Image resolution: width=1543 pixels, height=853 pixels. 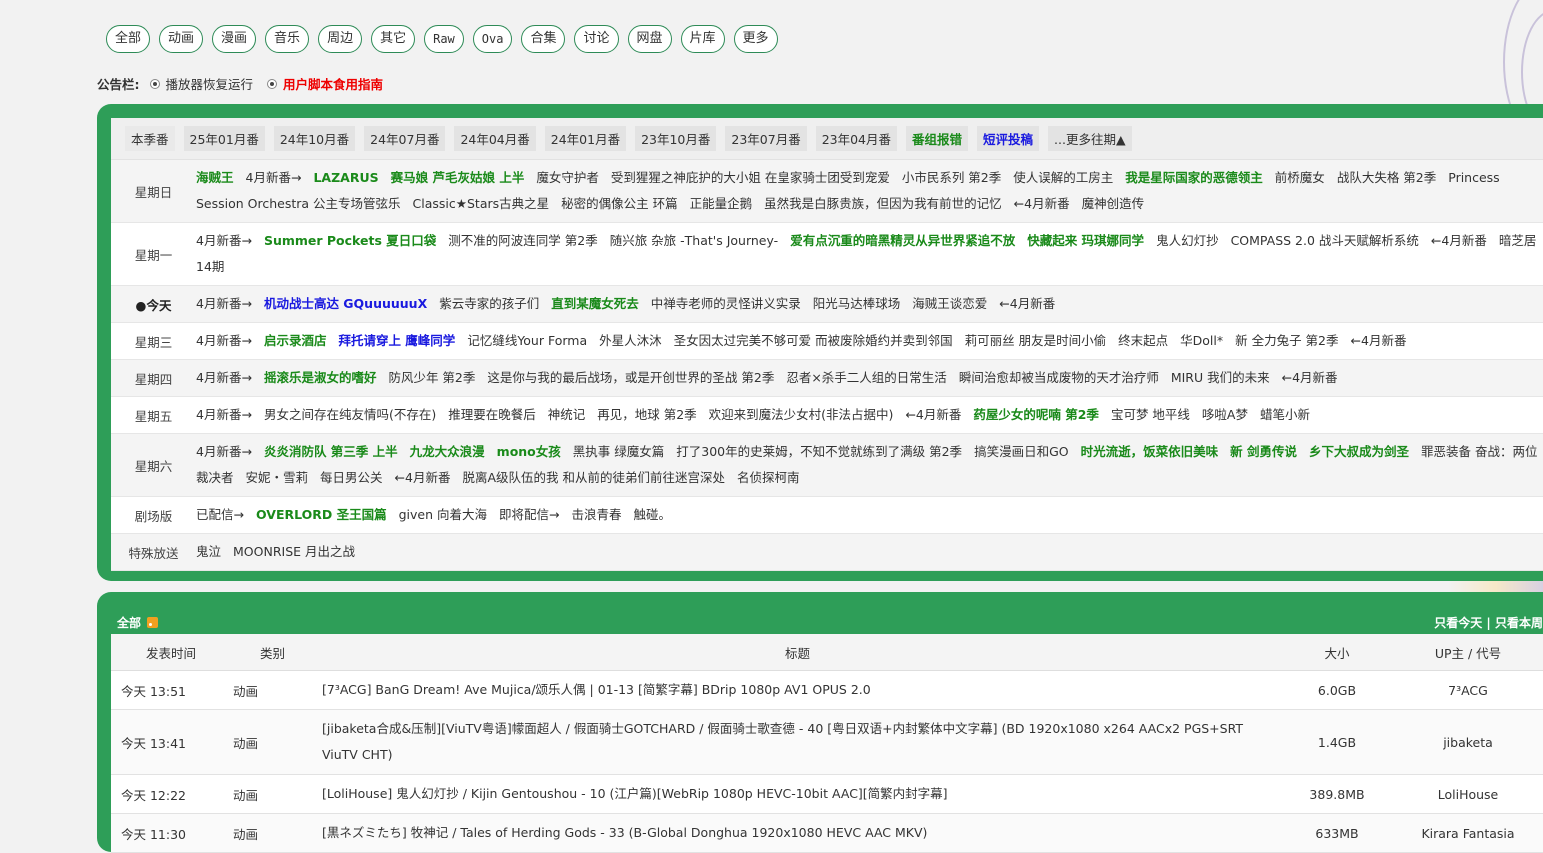 I want to click on show-link: 虽然我是白豚贵族，但因为我有前世的记忆, so click(x=883, y=203).